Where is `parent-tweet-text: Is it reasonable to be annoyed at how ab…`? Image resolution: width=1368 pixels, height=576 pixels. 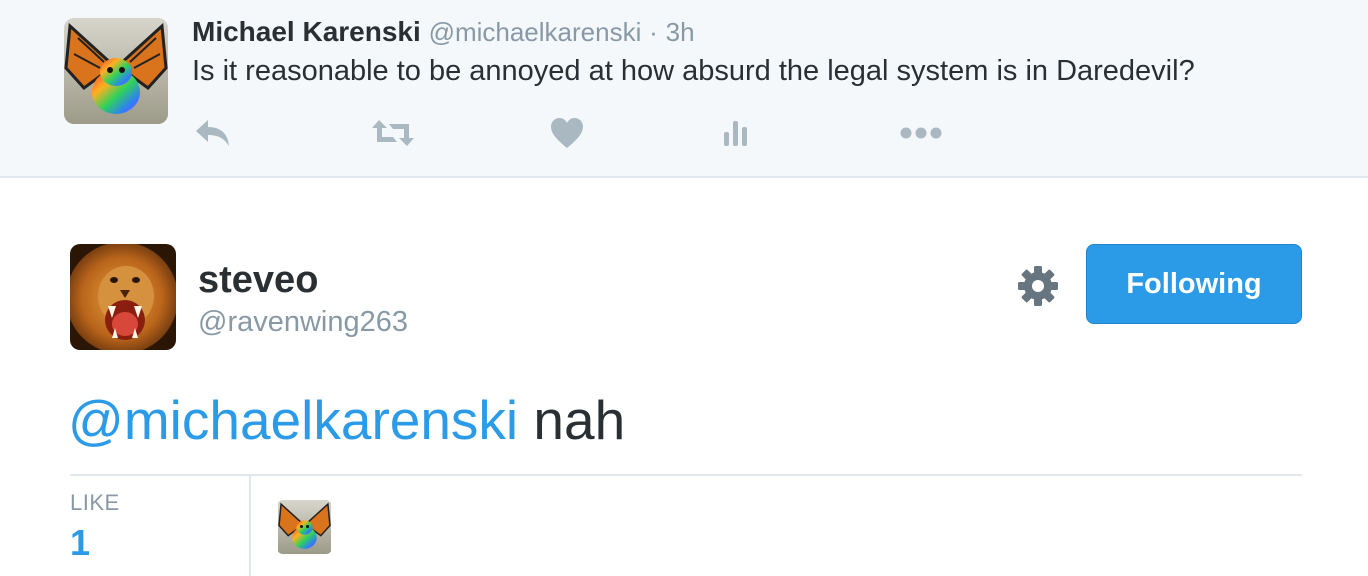 parent-tweet-text: Is it reasonable to be annoyed at how ab… is located at coordinates (693, 71).